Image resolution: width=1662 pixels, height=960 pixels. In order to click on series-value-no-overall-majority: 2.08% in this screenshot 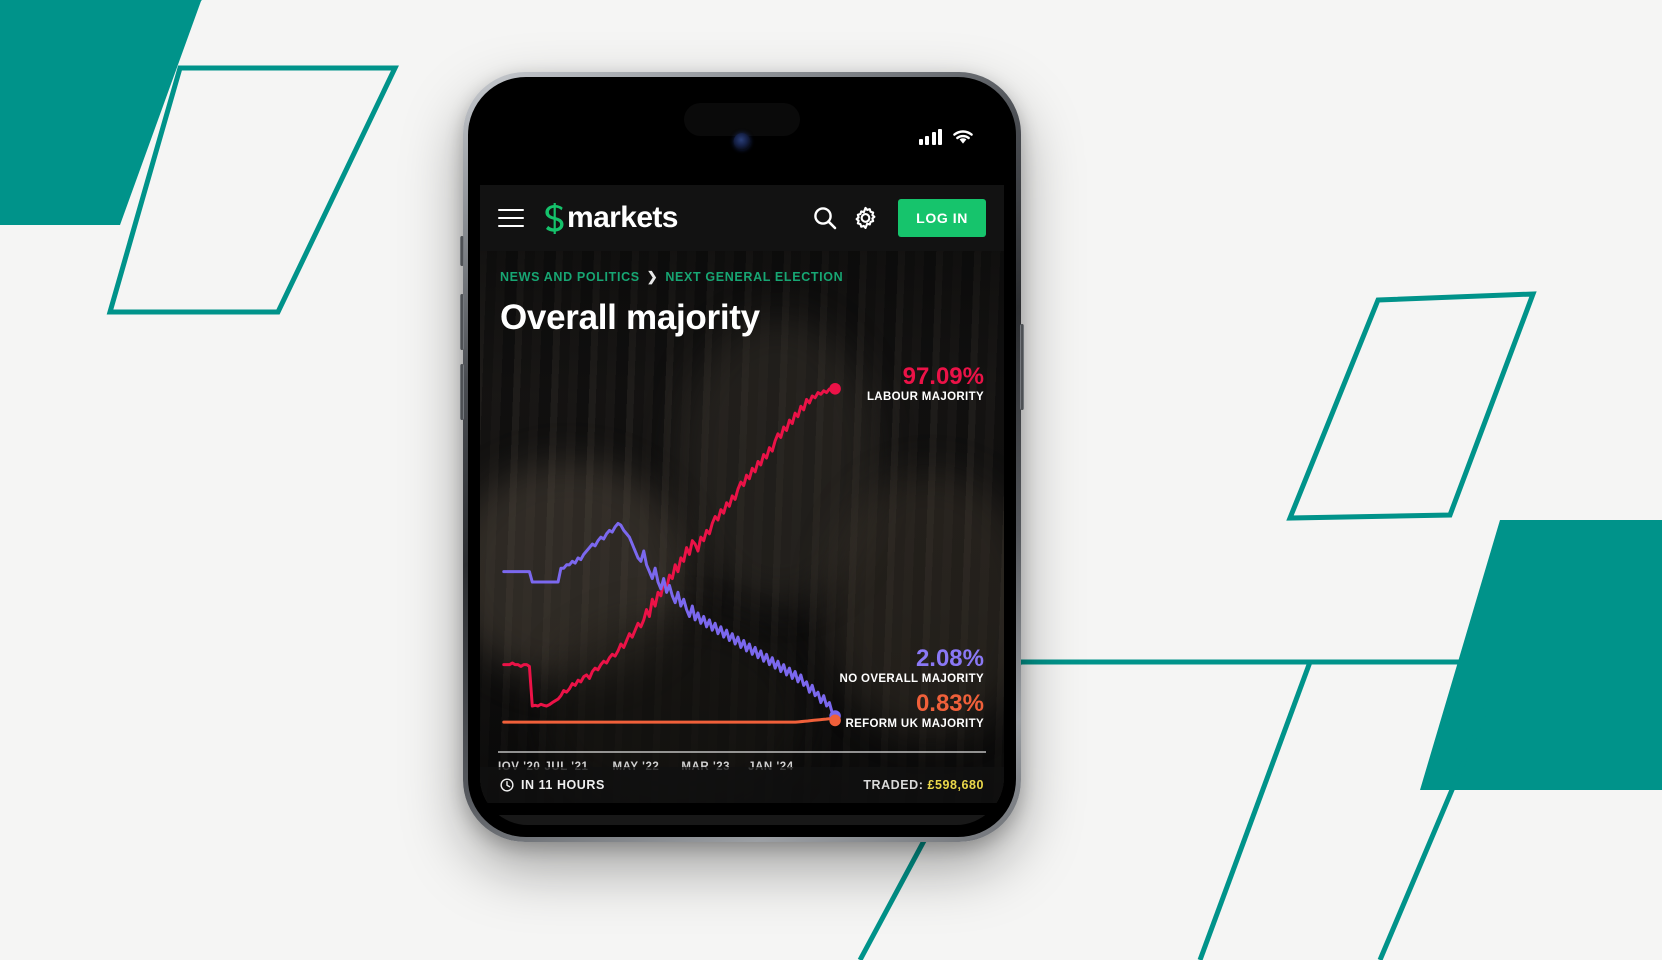, I will do `click(949, 658)`.